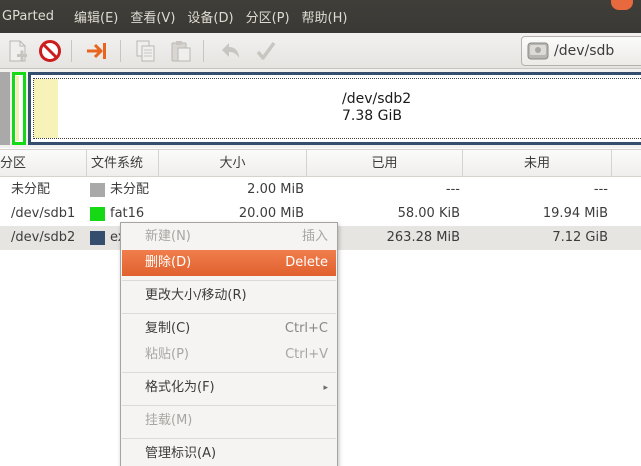 The width and height of the screenshot is (641, 466). I want to click on menu-view: 查看(V), so click(152, 16).